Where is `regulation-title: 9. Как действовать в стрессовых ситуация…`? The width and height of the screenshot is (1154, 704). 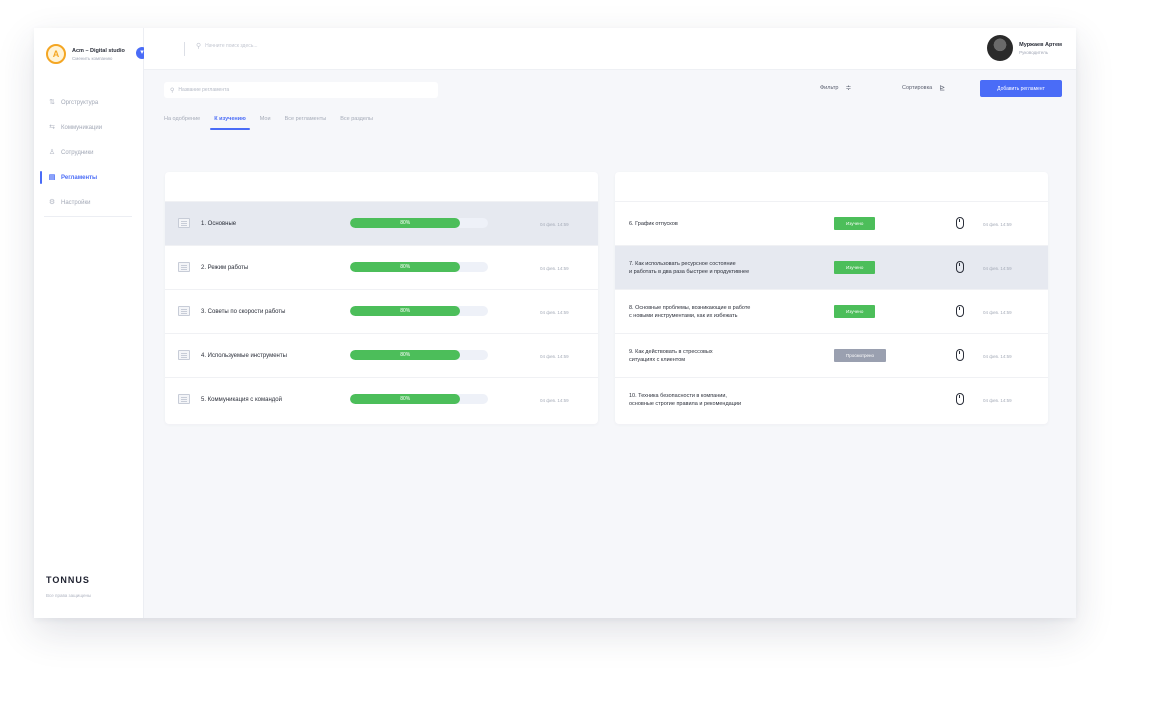
regulation-title: 9. Как действовать в стрессовых ситуация… is located at coordinates (671, 356).